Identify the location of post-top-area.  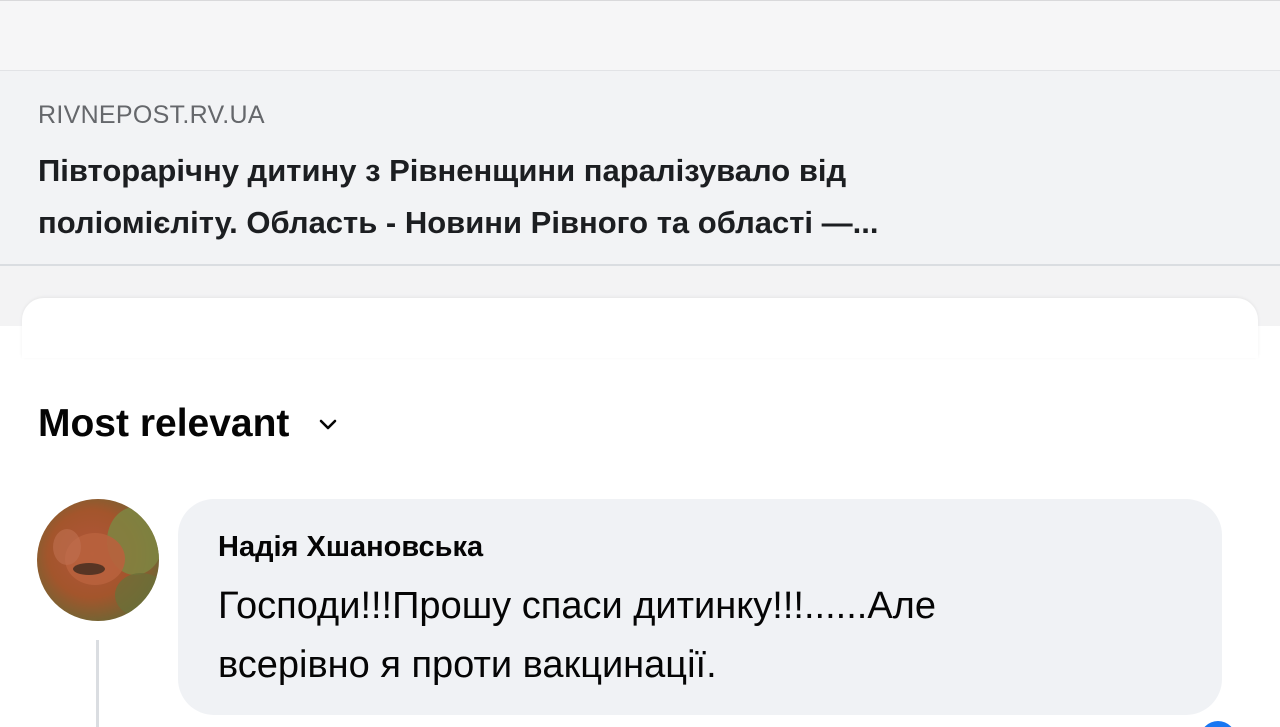
(640, 35).